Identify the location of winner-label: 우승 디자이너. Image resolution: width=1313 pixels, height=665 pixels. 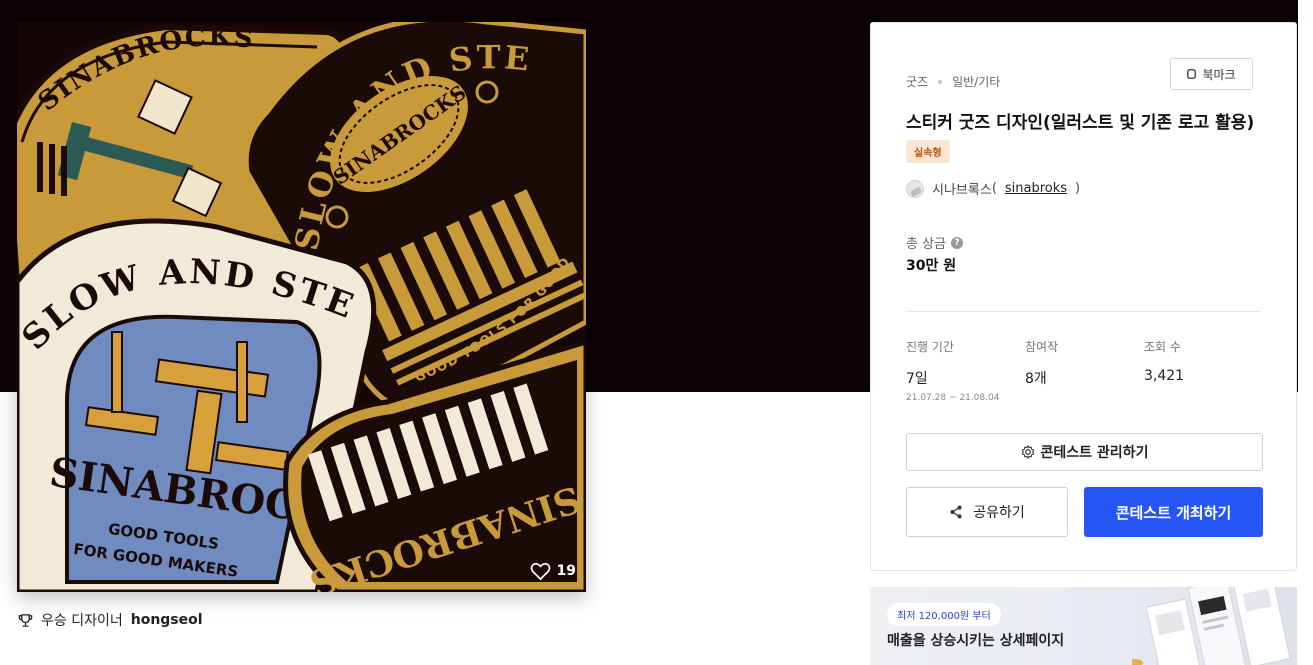
(82, 621).